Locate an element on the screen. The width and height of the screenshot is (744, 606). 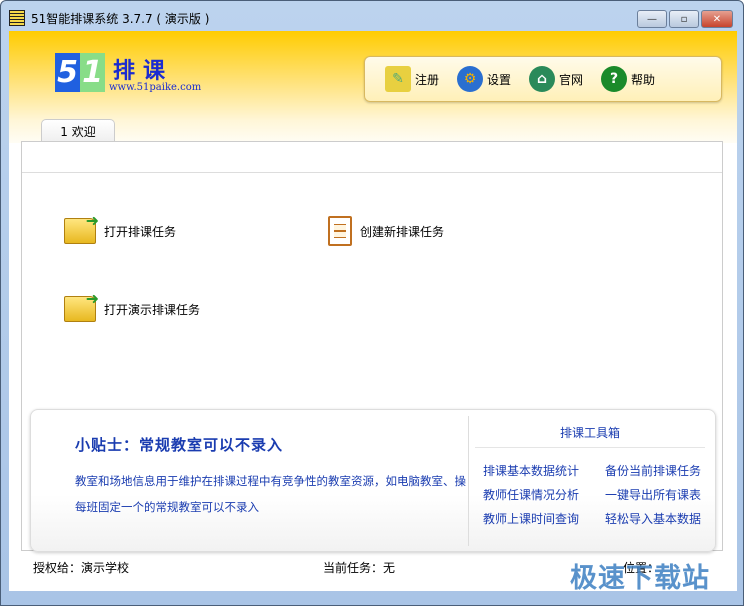
logo: 5 1 is located at coordinates (80, 72).